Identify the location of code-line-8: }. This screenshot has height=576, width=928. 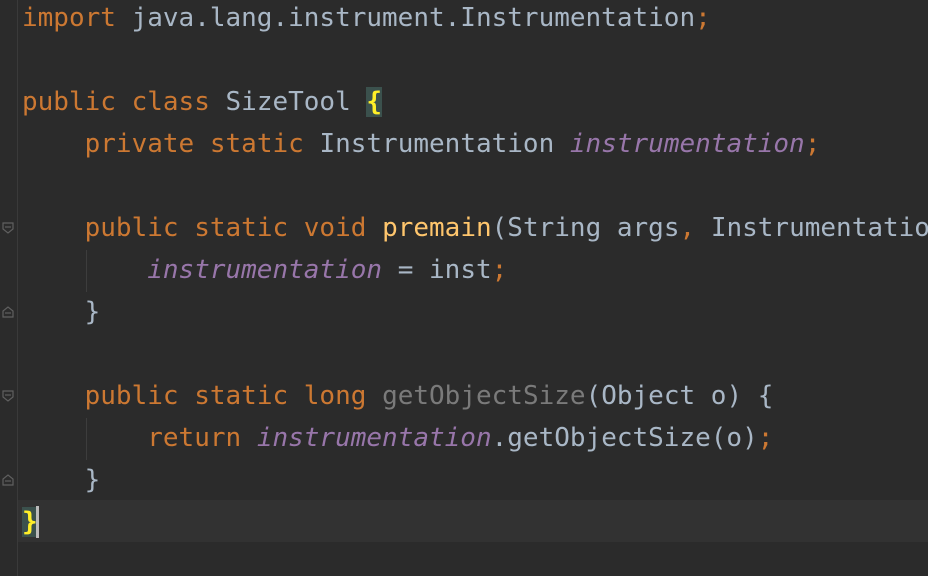
(61, 312).